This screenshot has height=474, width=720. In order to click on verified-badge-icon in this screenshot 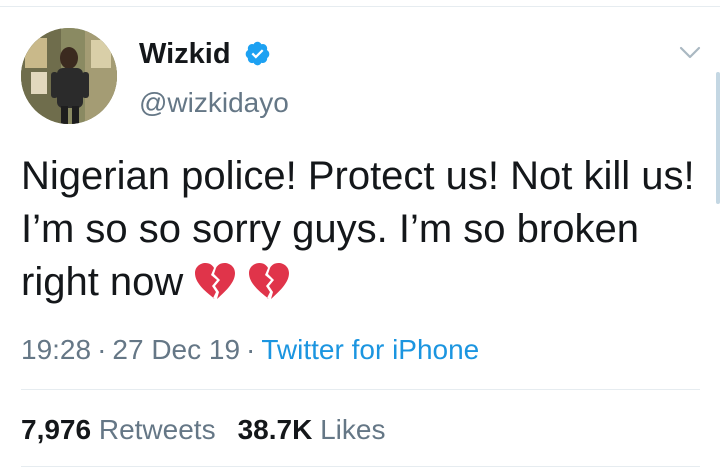, I will do `click(257, 53)`.